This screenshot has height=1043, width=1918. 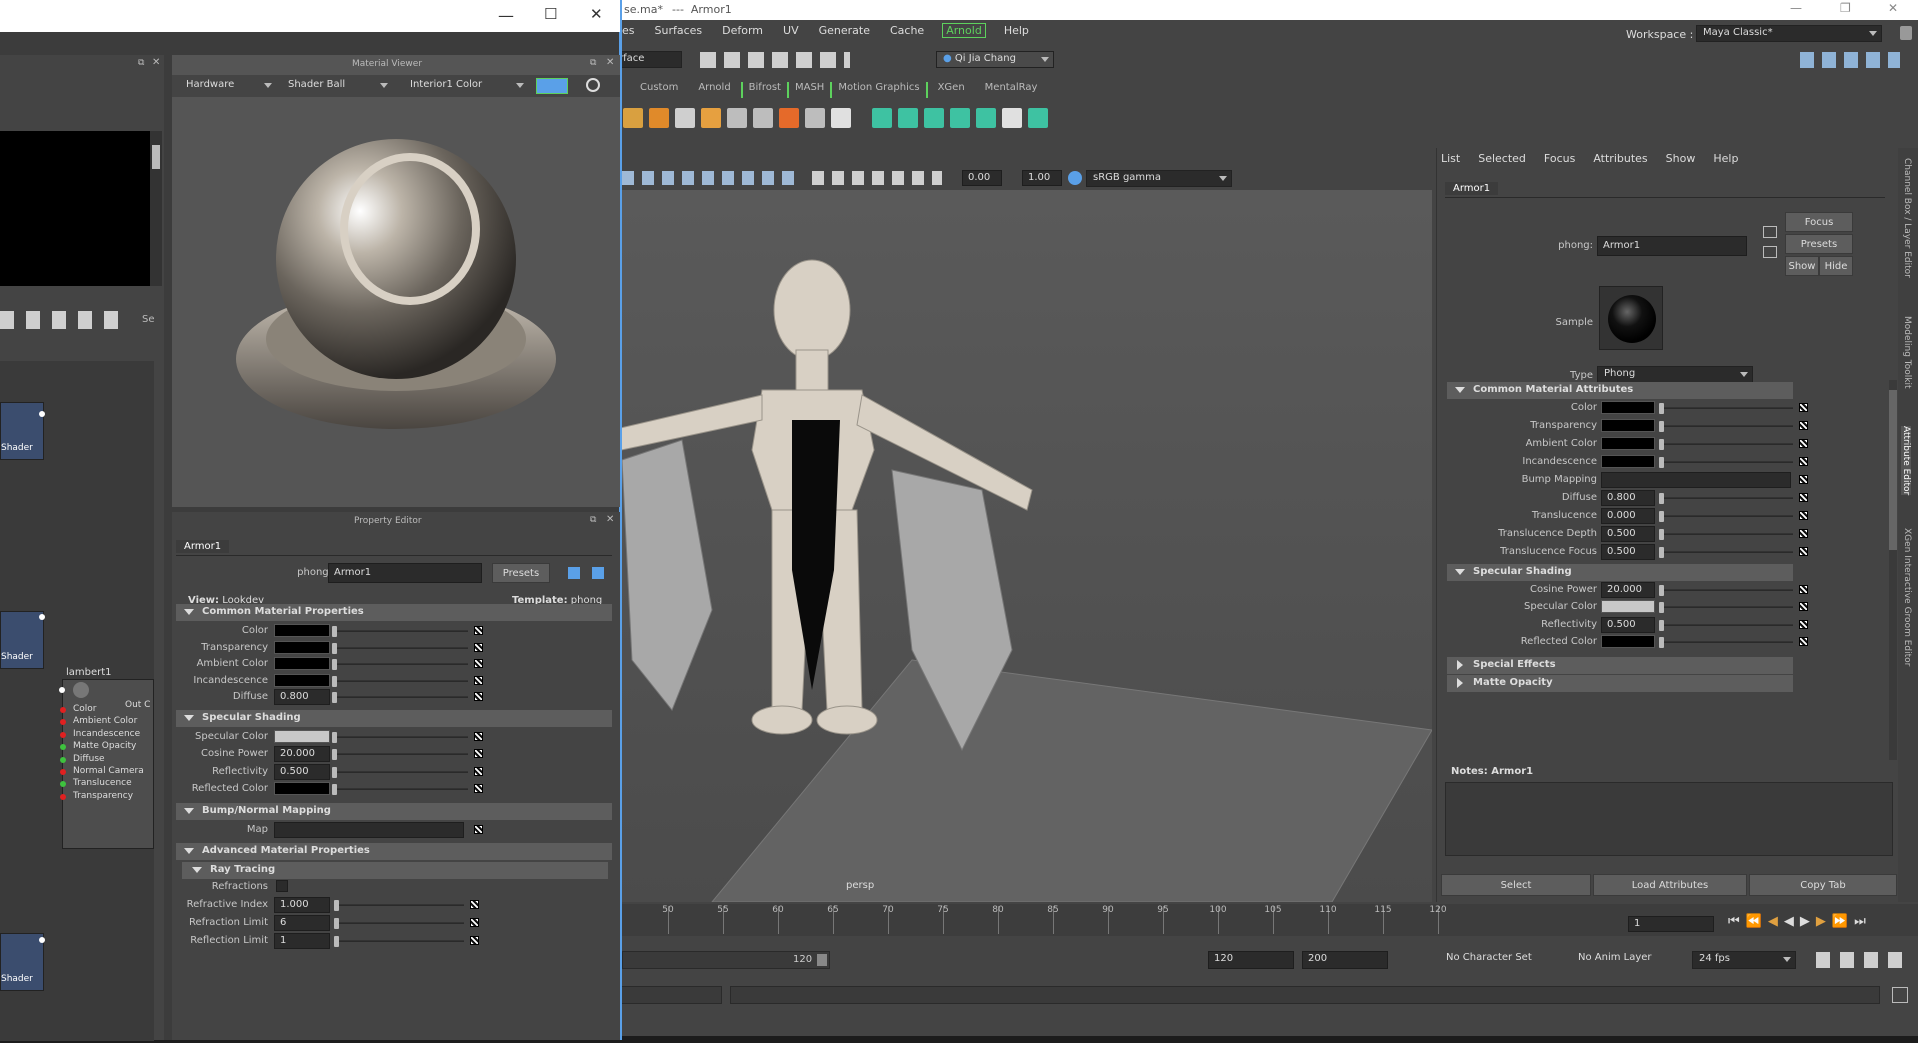 What do you see at coordinates (1726, 552) in the screenshot?
I see `translucence-focus-slider` at bounding box center [1726, 552].